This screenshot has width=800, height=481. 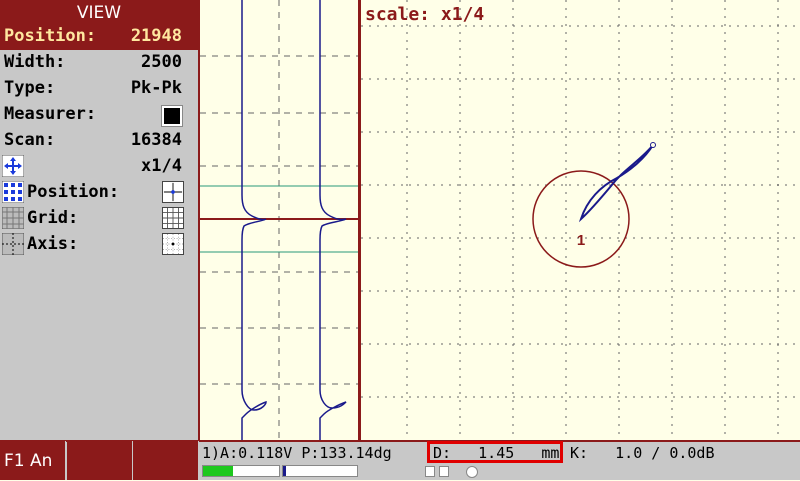 I want to click on f2-button, so click(x=100, y=460).